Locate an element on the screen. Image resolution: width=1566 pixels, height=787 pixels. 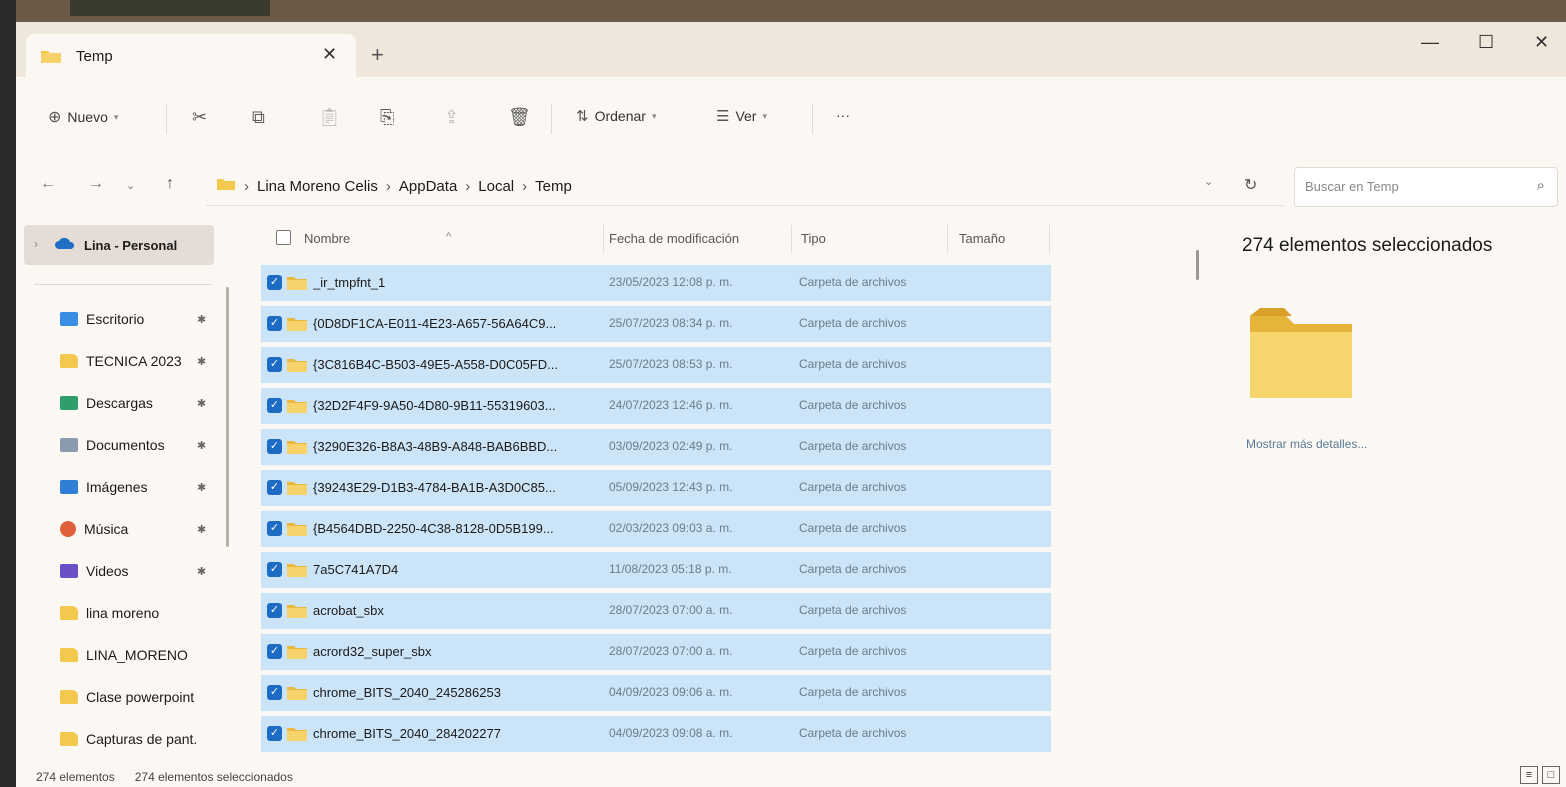
sidebar-item: Documentos ✱ is located at coordinates (145, 445).